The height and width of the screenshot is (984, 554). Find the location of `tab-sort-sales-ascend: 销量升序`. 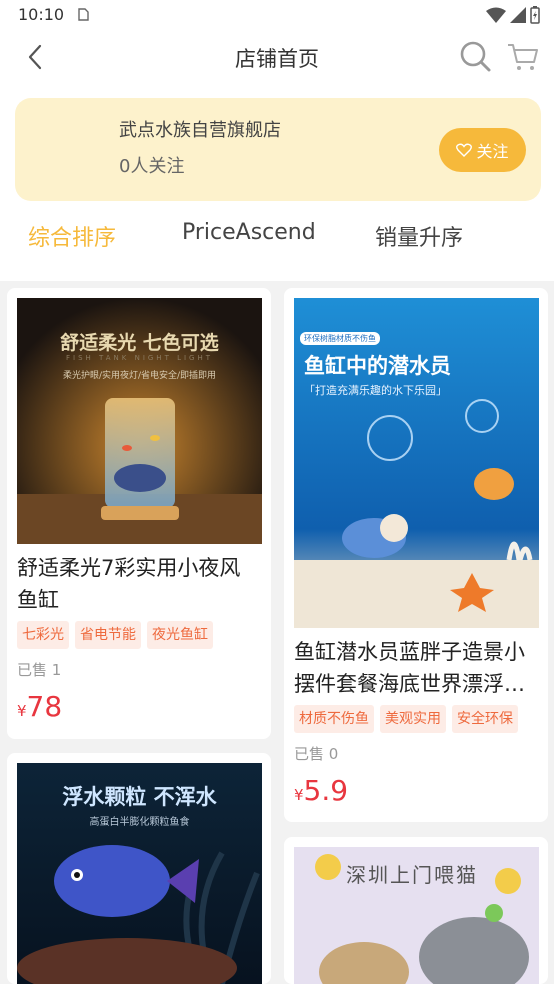

tab-sort-sales-ascend: 销量升序 is located at coordinates (419, 236).